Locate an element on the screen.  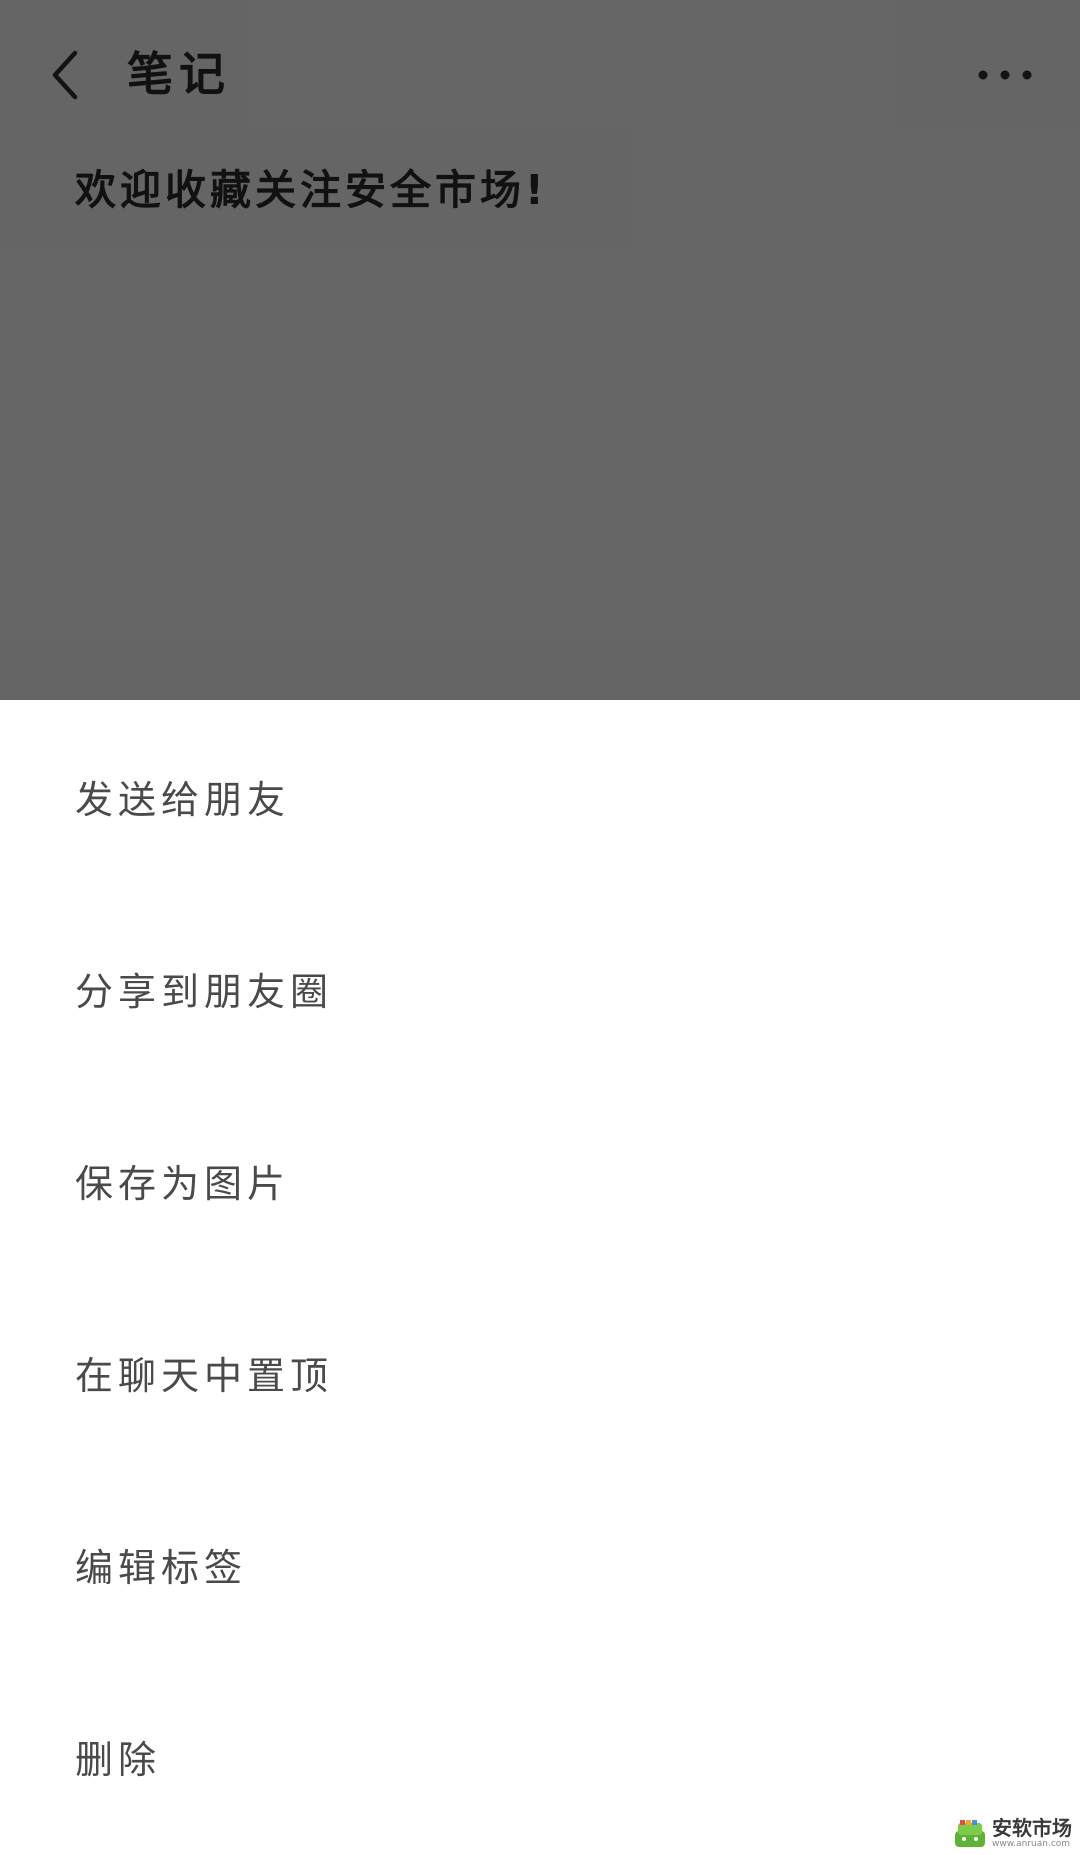
send-to-friend-option: 发送给朋友 is located at coordinates (540, 796).